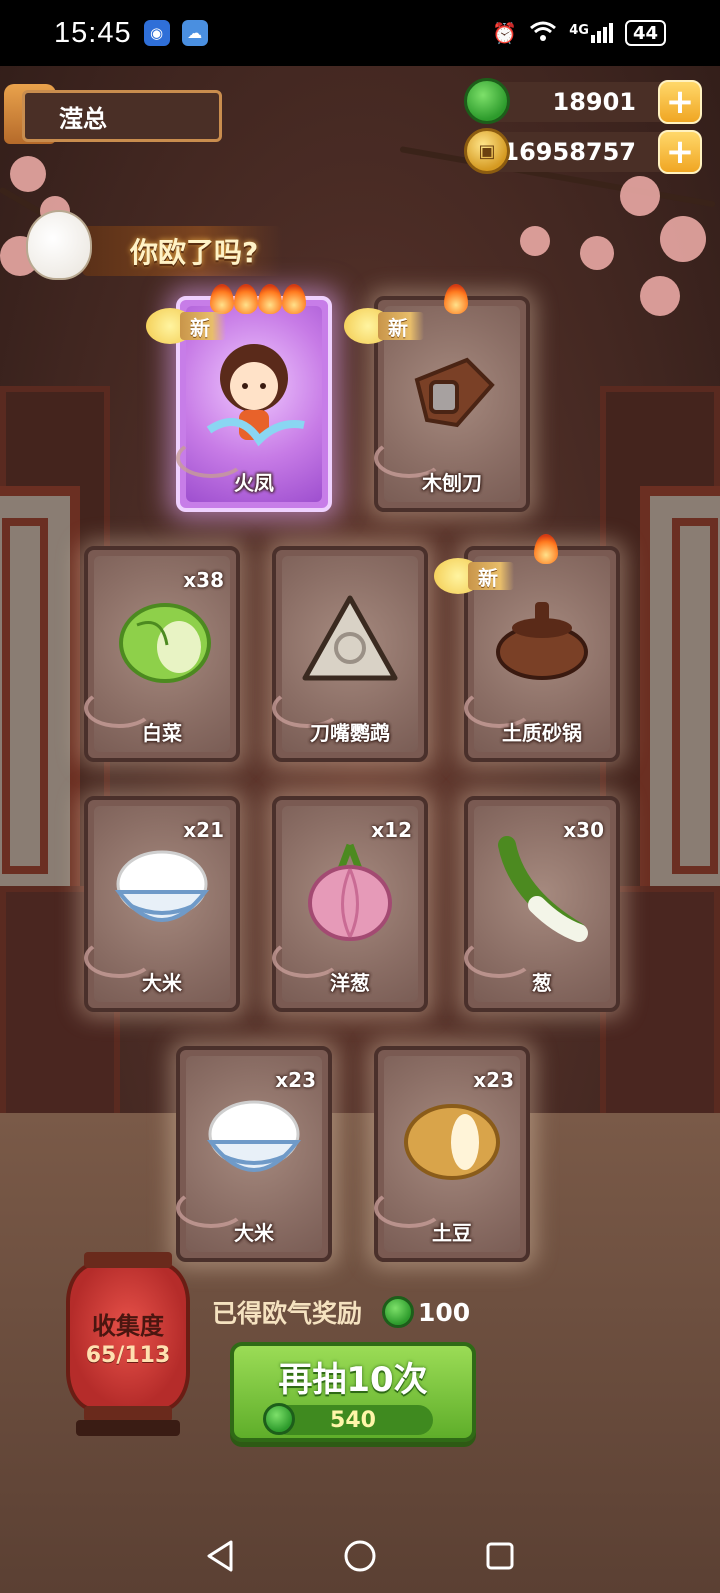  What do you see at coordinates (287, 1313) in the screenshot?
I see `reward-label: 已得欧气奖励` at bounding box center [287, 1313].